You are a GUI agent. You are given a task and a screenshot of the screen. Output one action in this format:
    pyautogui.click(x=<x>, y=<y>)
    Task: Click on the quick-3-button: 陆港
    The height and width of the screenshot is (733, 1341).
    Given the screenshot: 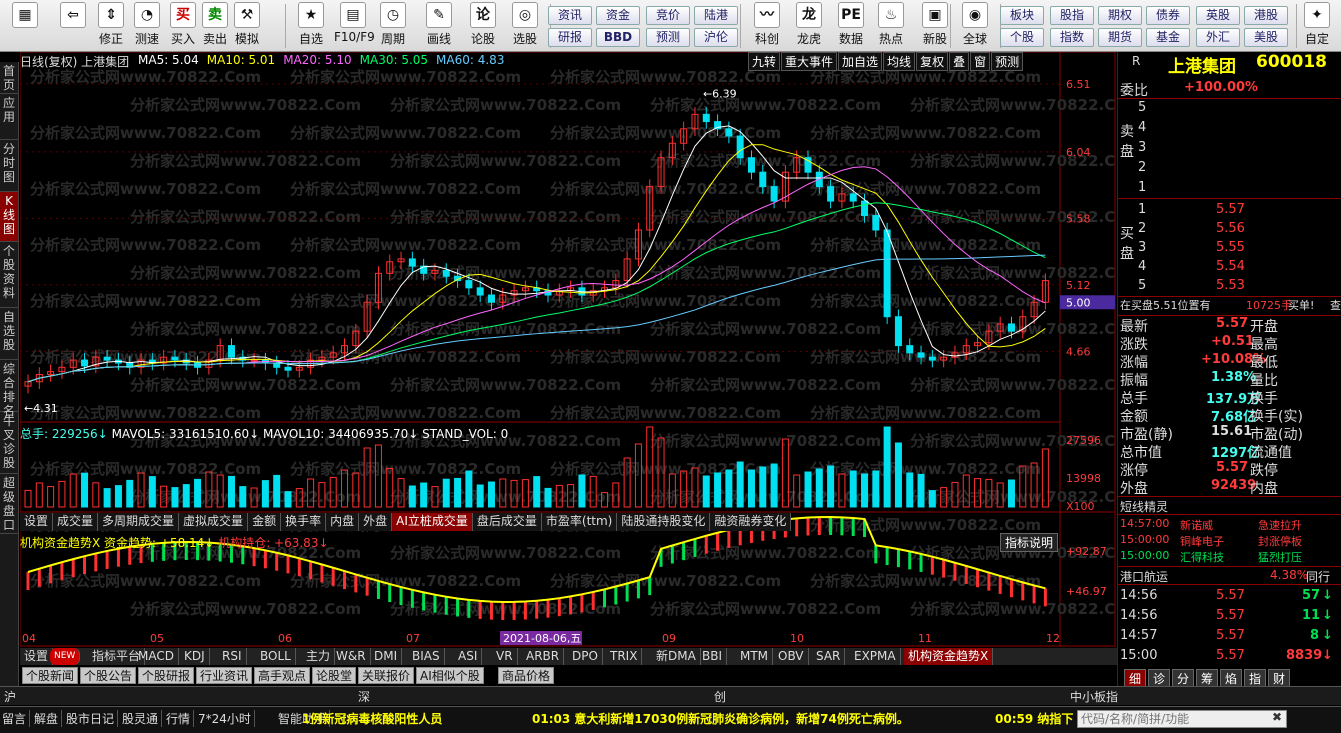 What is the action you would take?
    pyautogui.click(x=716, y=15)
    